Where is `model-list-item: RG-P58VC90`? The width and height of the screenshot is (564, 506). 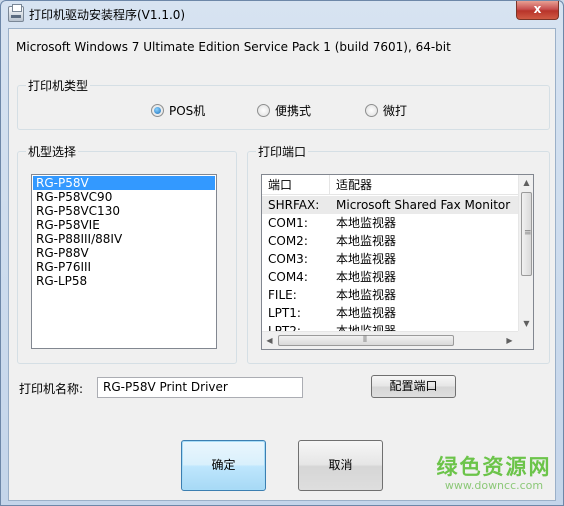
model-list-item: RG-P58VC90 is located at coordinates (124, 197).